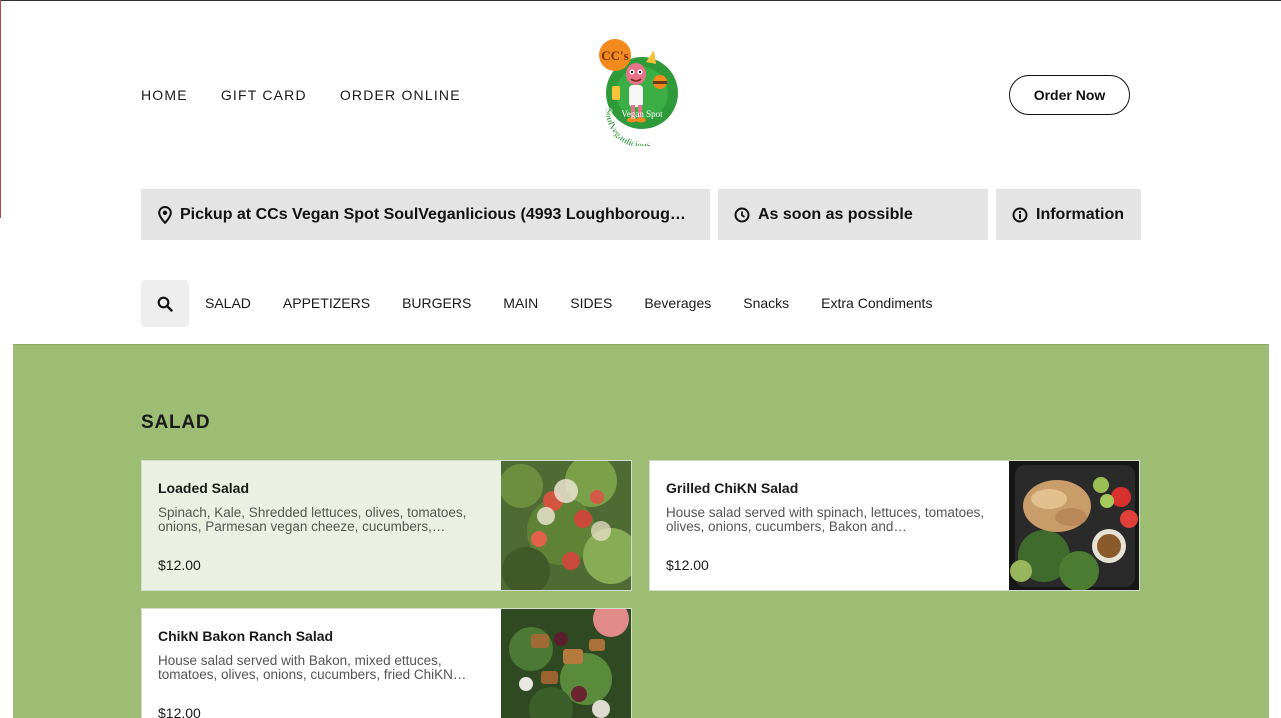 The width and height of the screenshot is (1281, 718). What do you see at coordinates (591, 303) in the screenshot?
I see `category-tab-sides: SIDES` at bounding box center [591, 303].